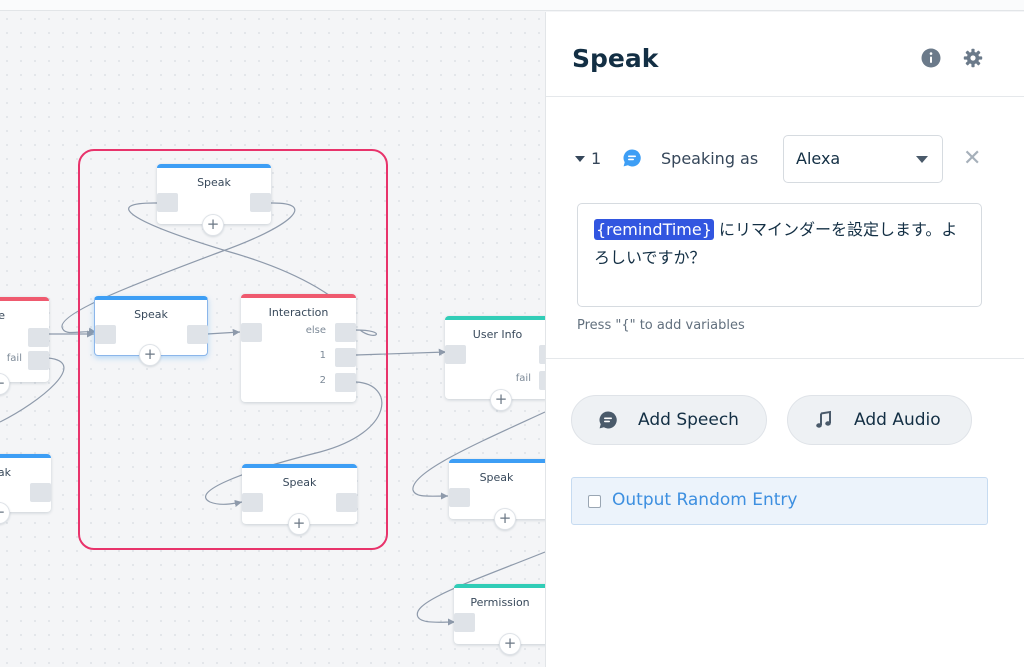 This screenshot has height=667, width=1024. What do you see at coordinates (497, 334) in the screenshot?
I see `block-title: User Info` at bounding box center [497, 334].